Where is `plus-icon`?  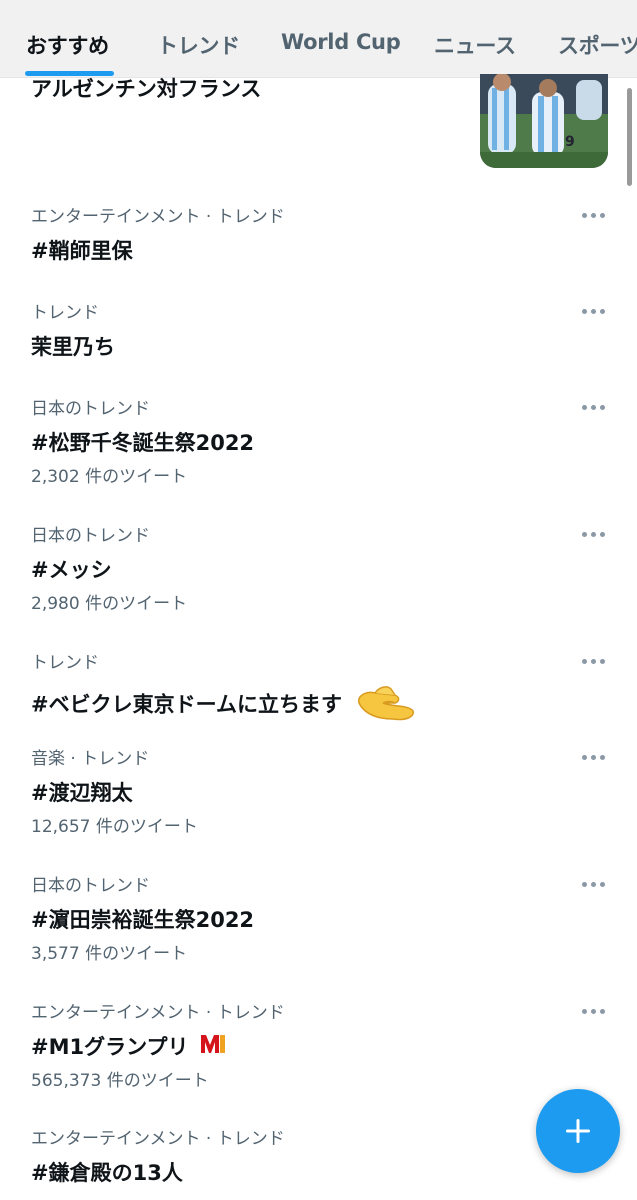 plus-icon is located at coordinates (578, 1131).